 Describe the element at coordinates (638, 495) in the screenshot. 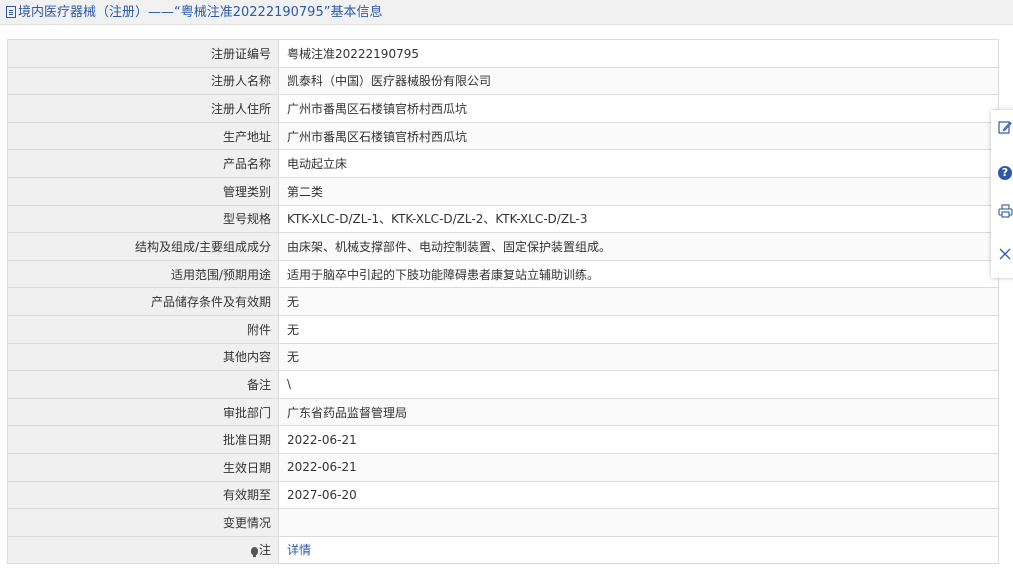

I see `row-value: 2027-06-20` at that location.